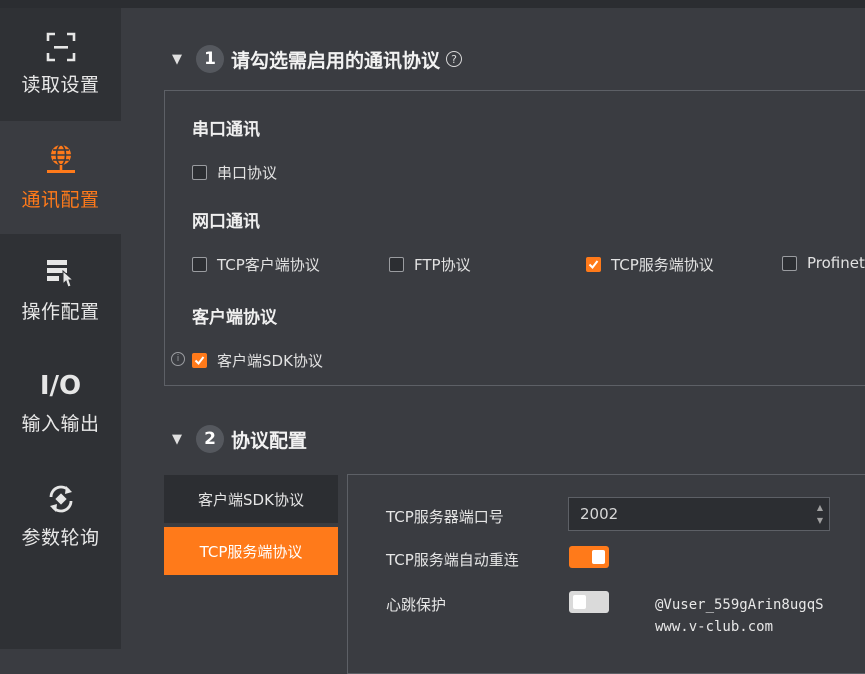  What do you see at coordinates (60, 290) in the screenshot?
I see `sidebar-item-operation: 操作配置` at bounding box center [60, 290].